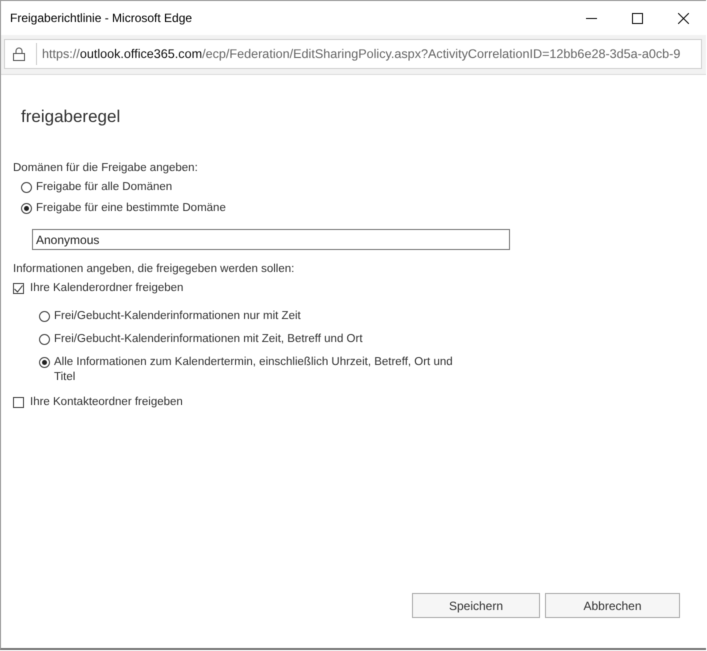  I want to click on option-label: Alle Informationen zum Kalendertermin, einschließlich Uhrzeit, Betreff, Ort und Titel, so click(254, 370).